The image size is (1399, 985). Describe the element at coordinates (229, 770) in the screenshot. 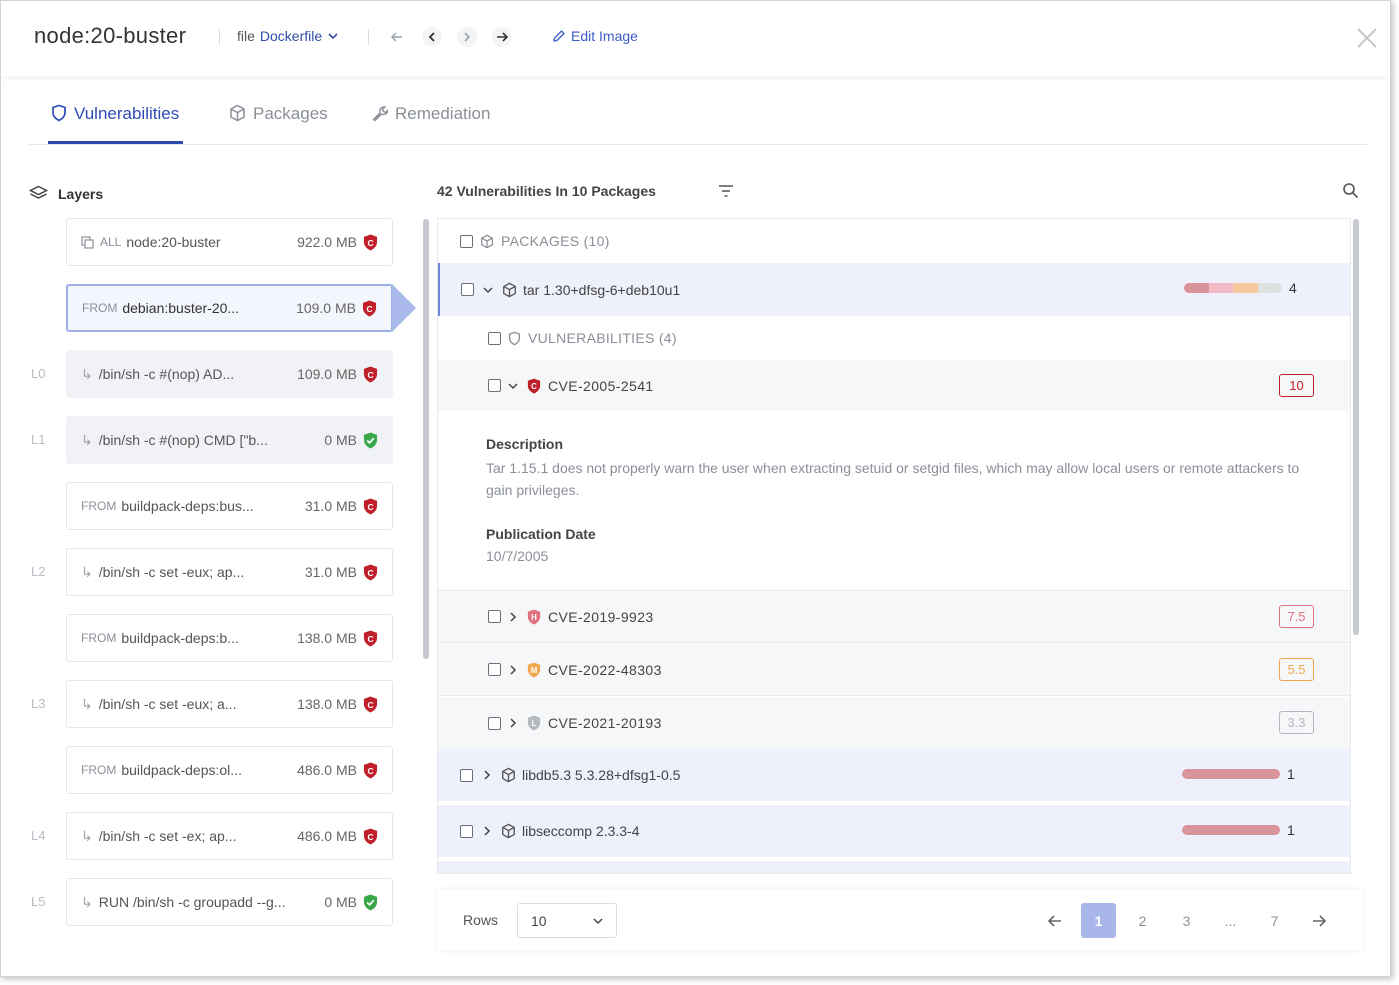

I see `layer-row: FROM buildpack-deps:ol... 486.0 MB C` at that location.